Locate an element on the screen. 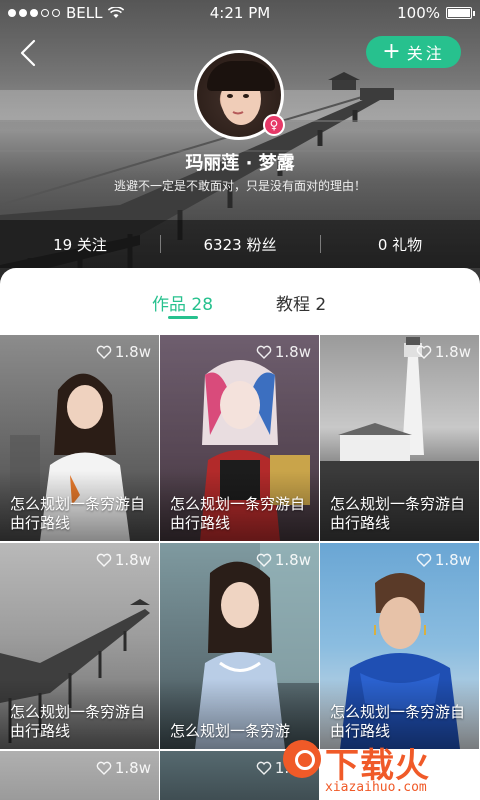 This screenshot has height=800, width=480. battery-icon is located at coordinates (460, 13).